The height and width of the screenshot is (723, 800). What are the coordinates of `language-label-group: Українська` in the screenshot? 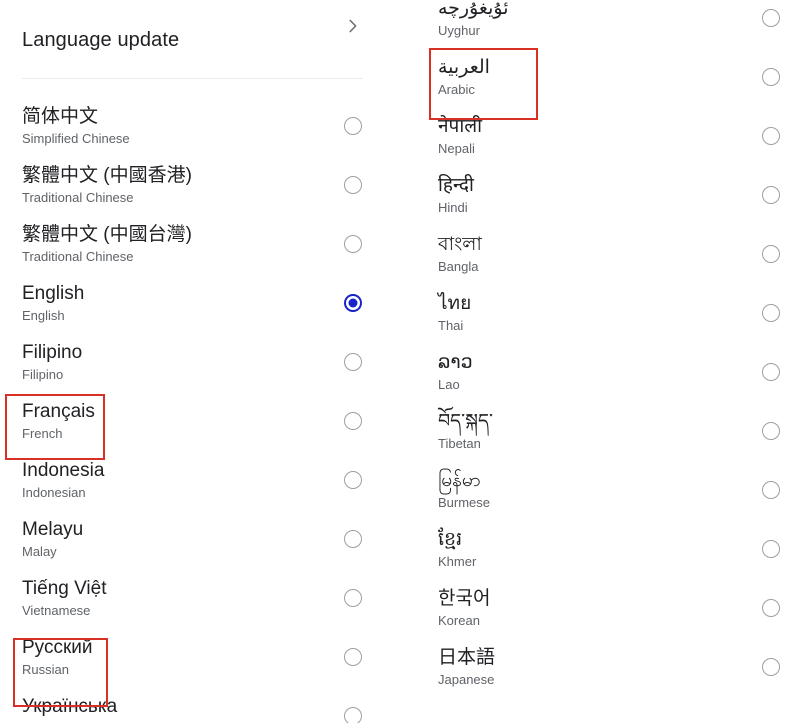 It's located at (69, 707).